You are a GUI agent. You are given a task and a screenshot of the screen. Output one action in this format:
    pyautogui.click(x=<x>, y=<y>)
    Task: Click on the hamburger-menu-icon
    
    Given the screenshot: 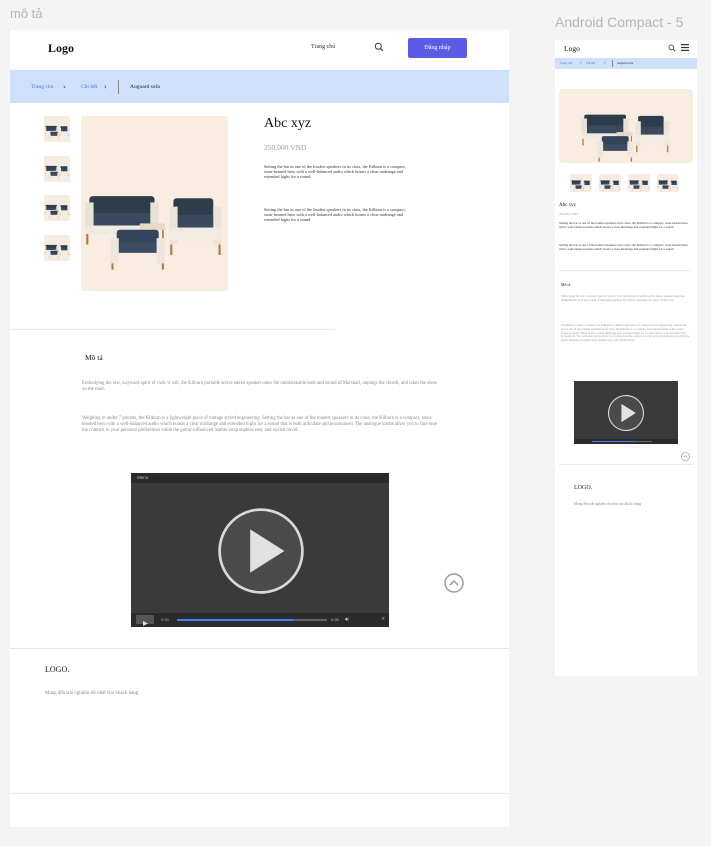 What is the action you would take?
    pyautogui.click(x=685, y=47)
    